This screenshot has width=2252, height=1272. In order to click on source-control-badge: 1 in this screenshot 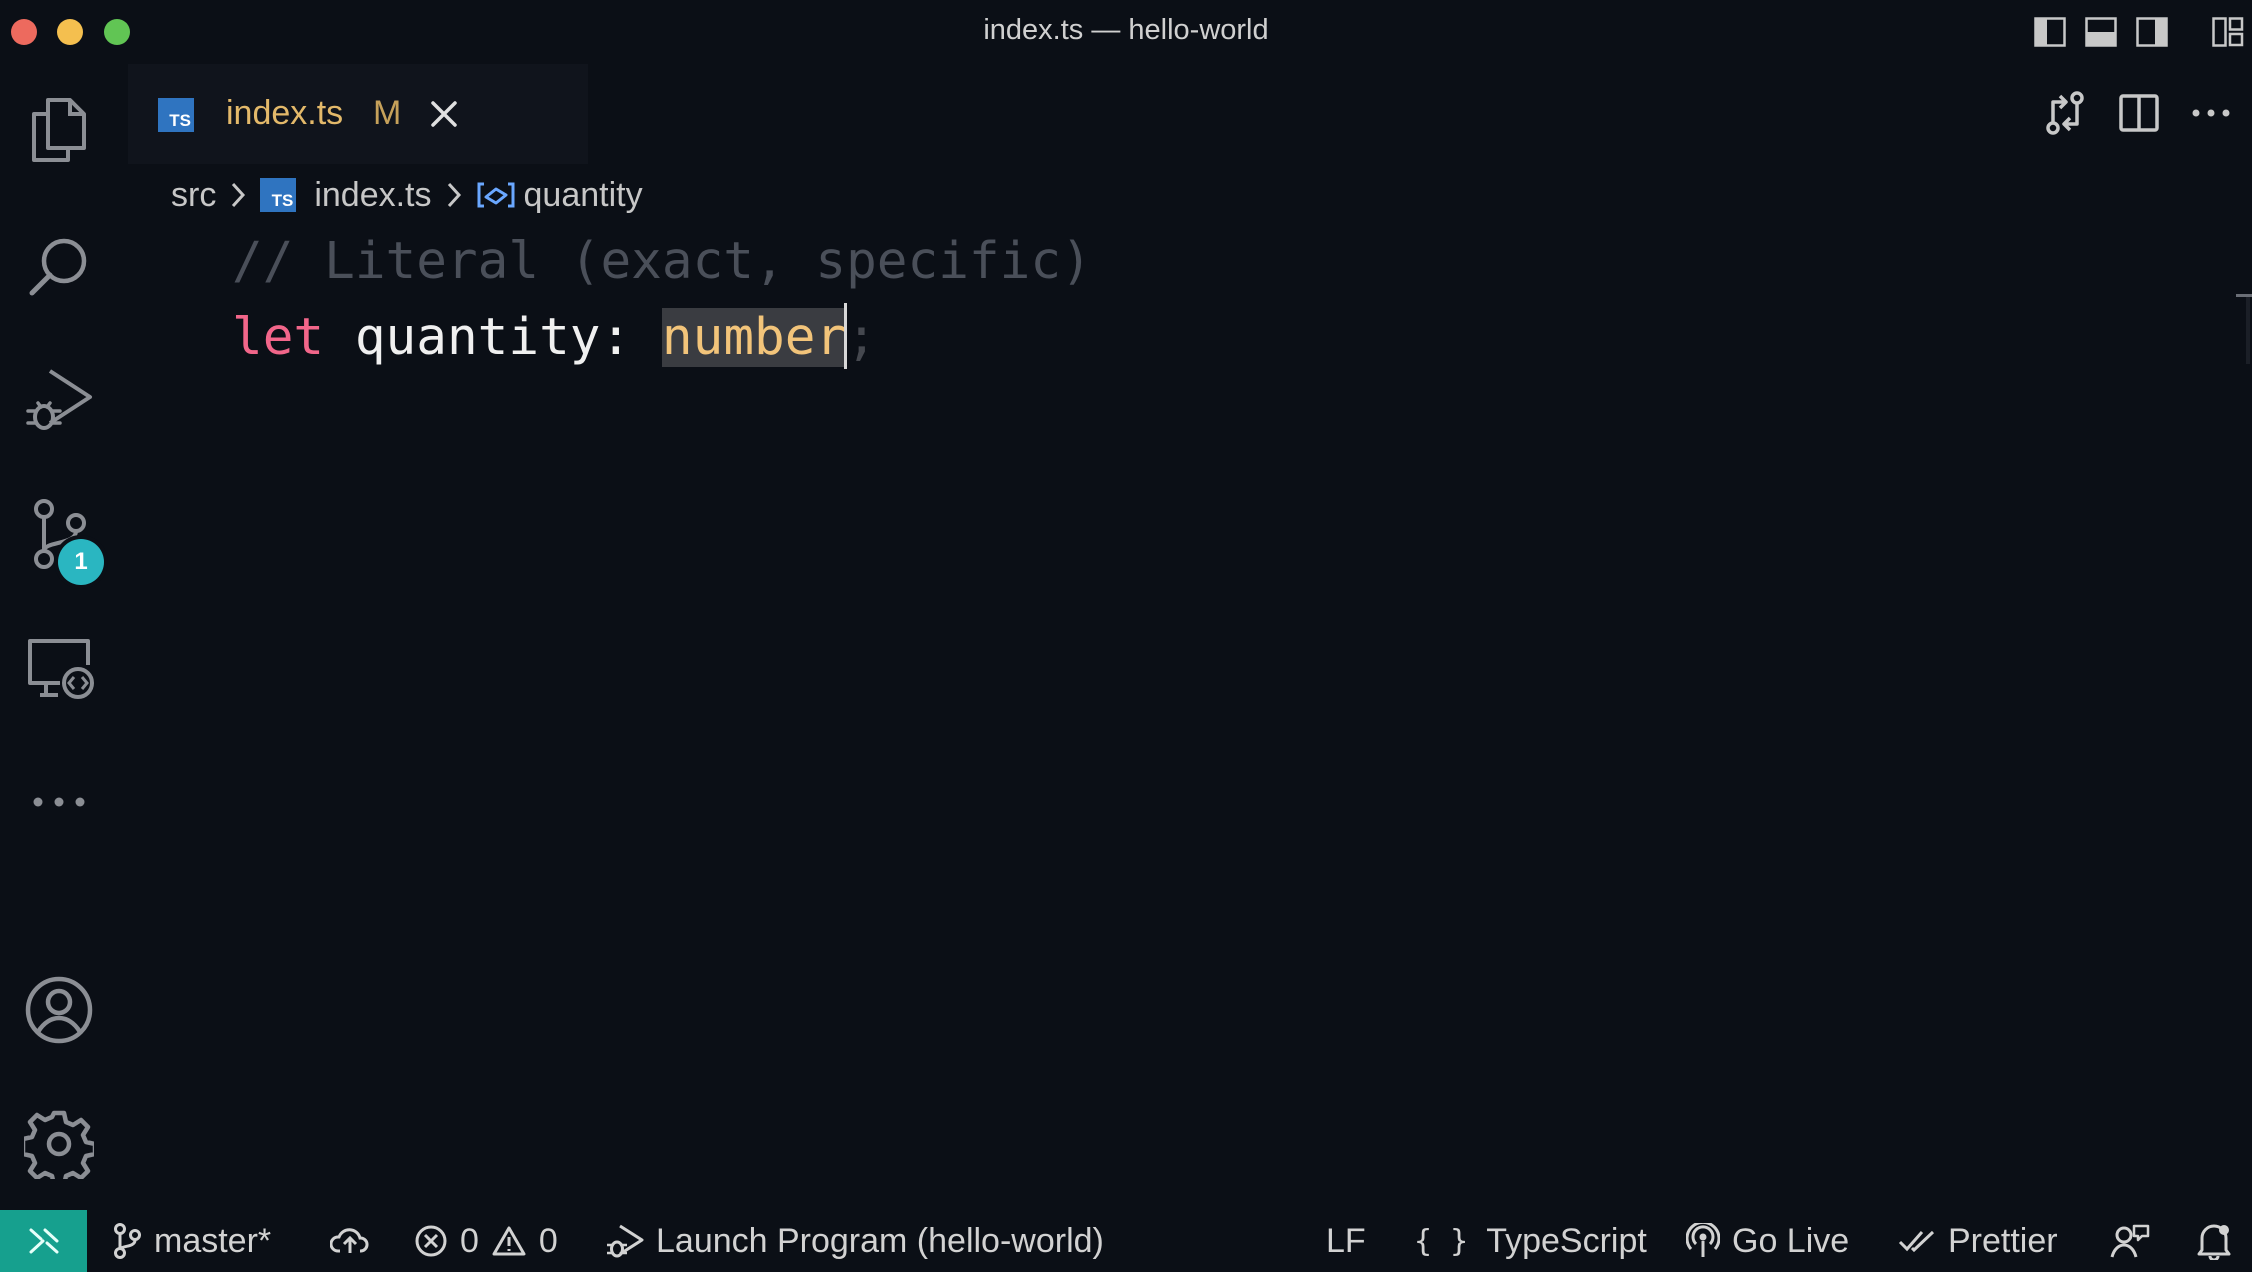, I will do `click(81, 562)`.